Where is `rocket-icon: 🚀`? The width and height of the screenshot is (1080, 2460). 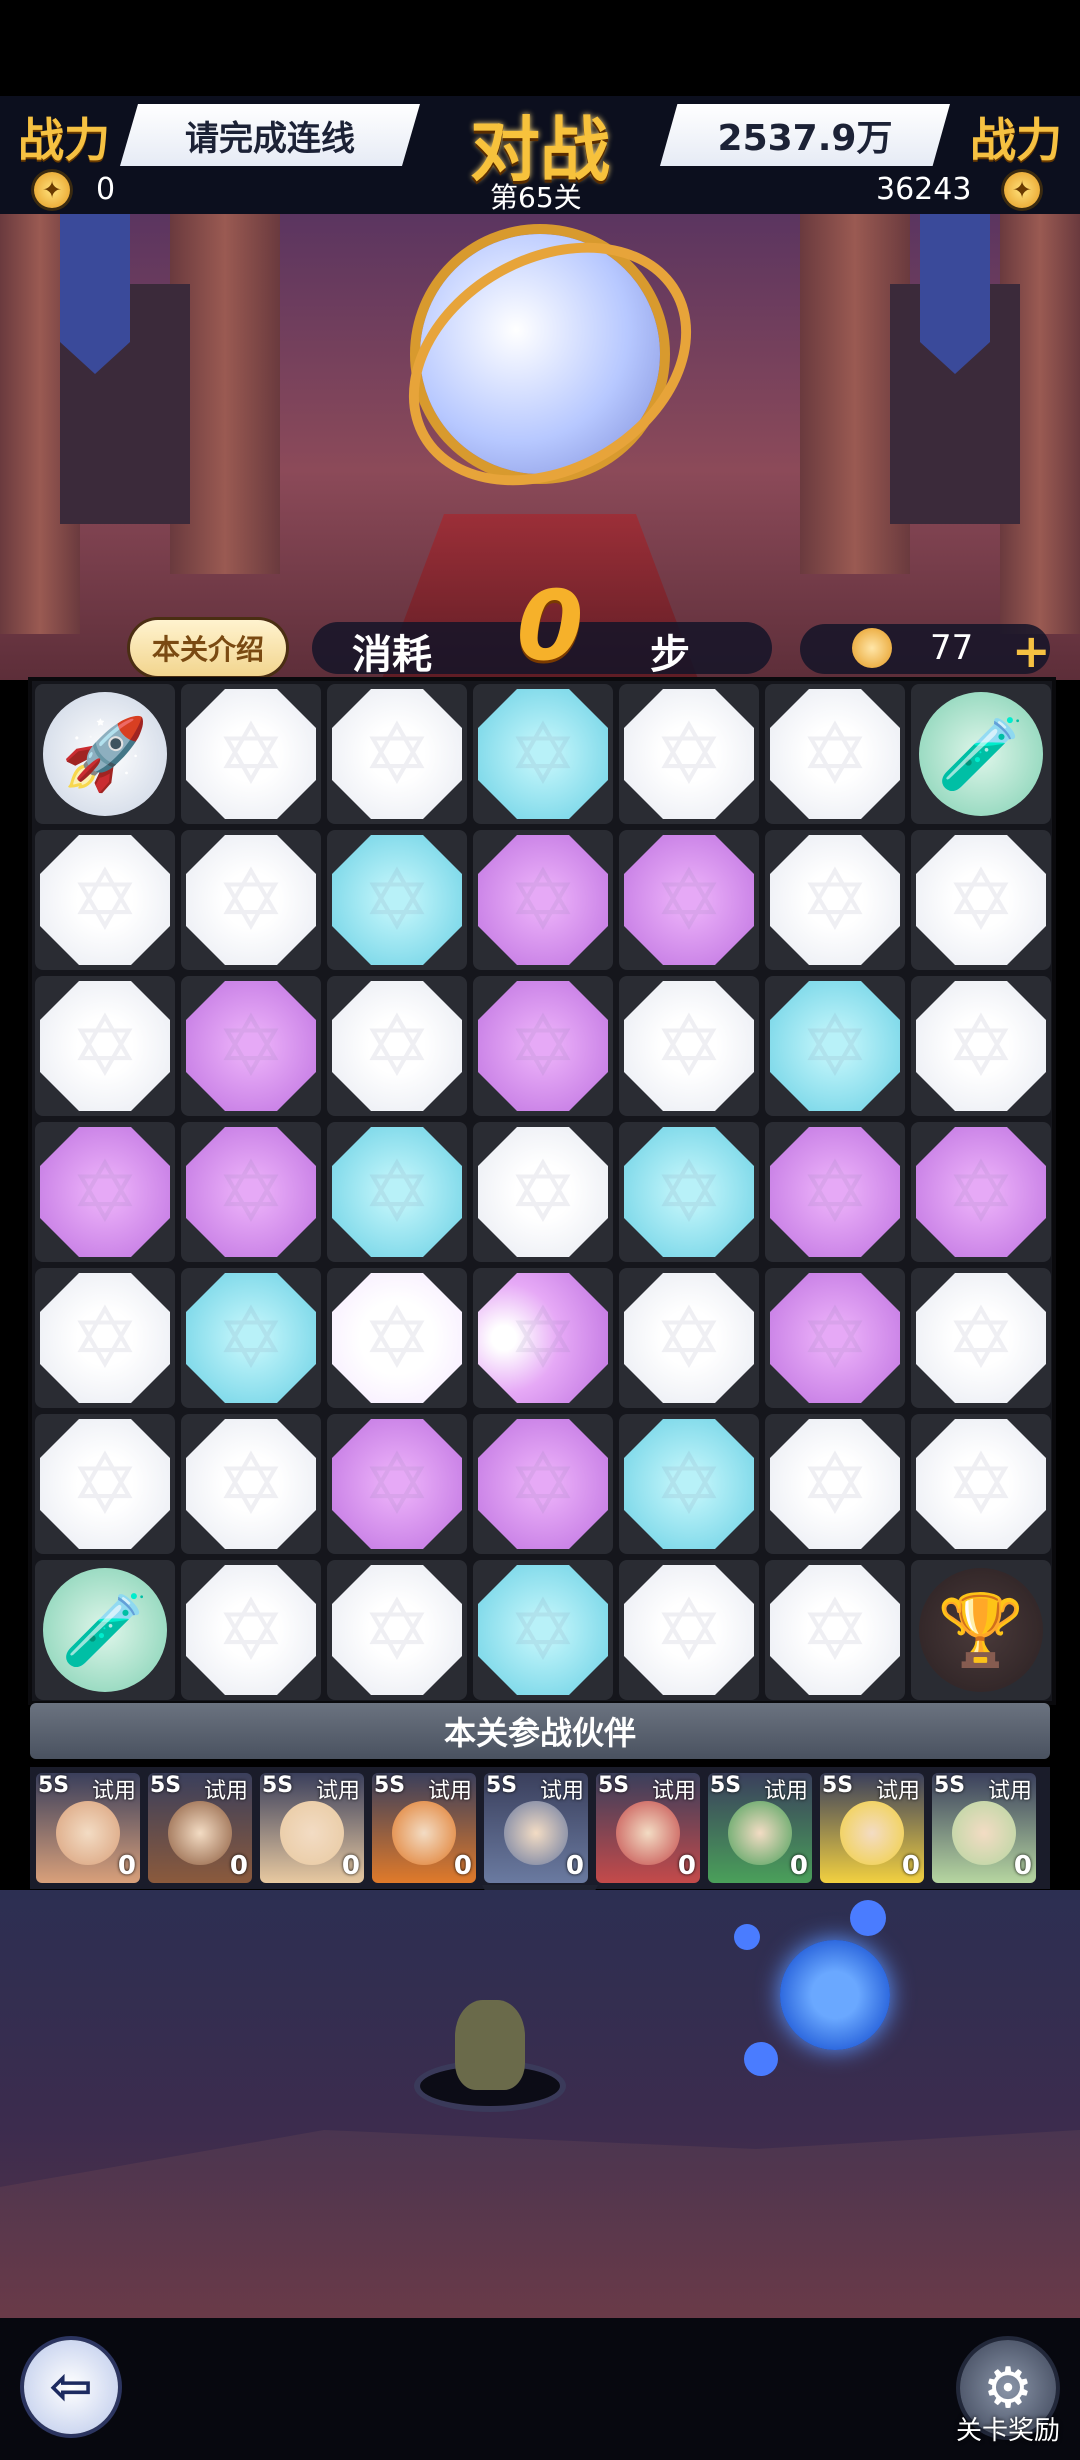 rocket-icon: 🚀 is located at coordinates (105, 754).